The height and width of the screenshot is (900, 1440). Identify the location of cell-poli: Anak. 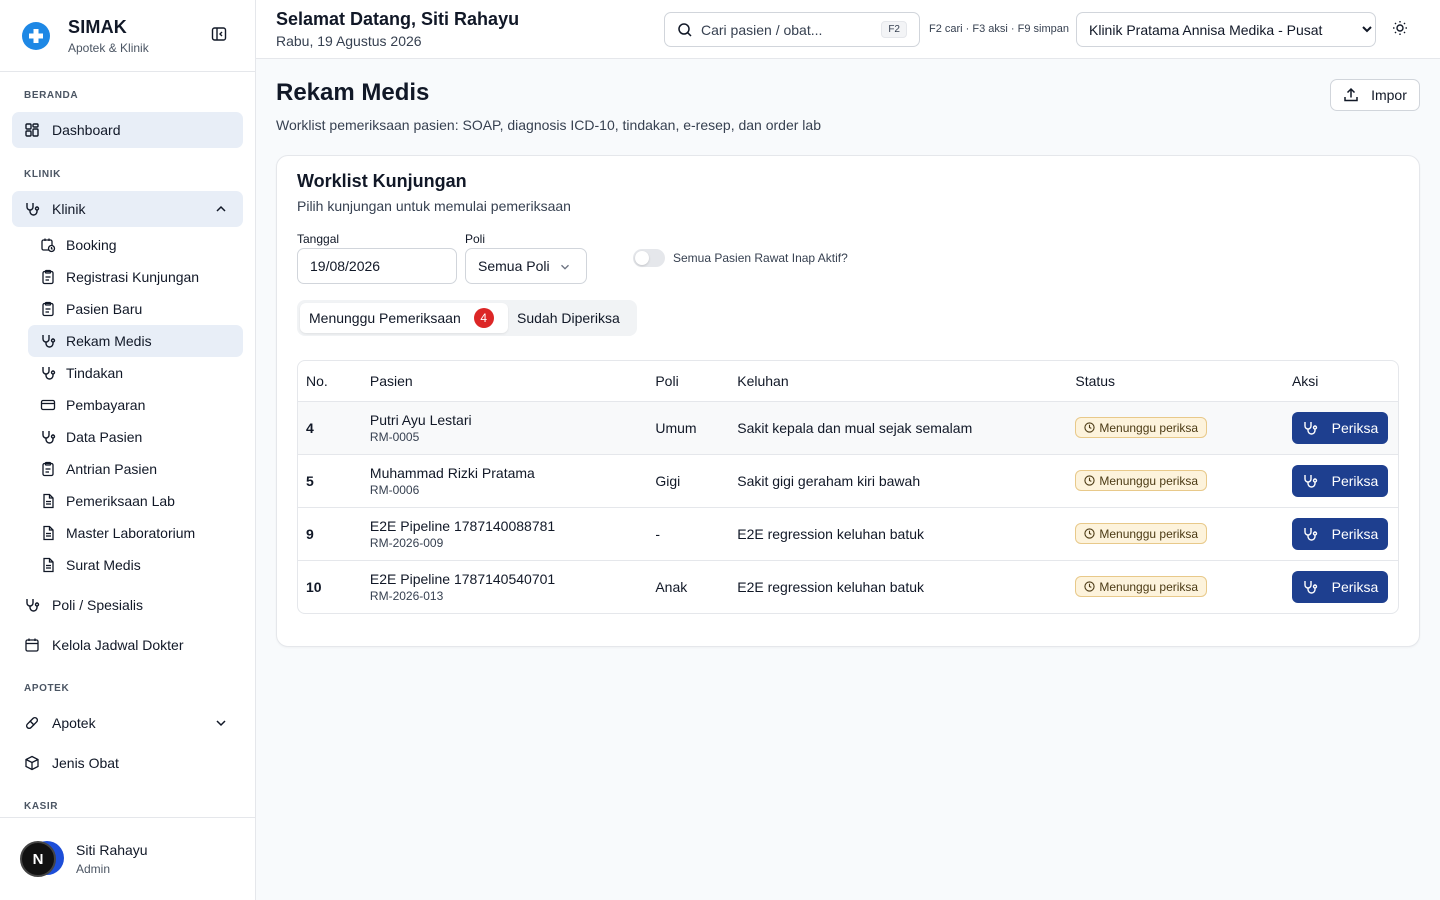
(671, 586).